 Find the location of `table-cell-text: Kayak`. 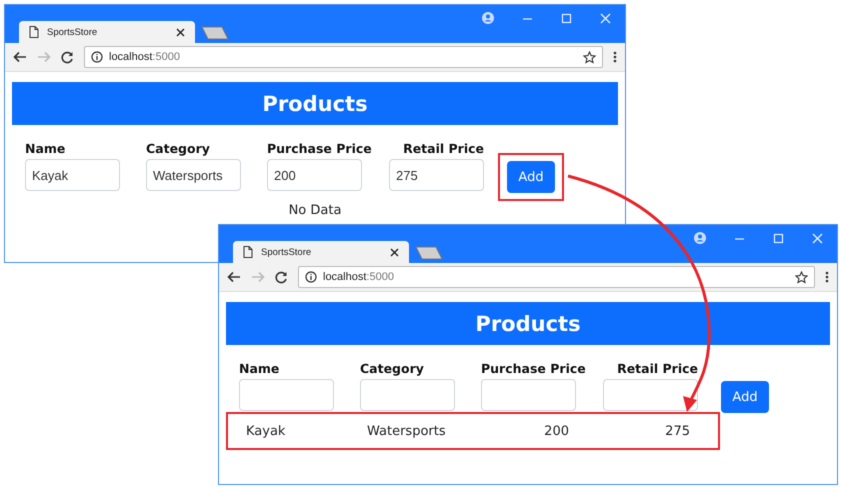

table-cell-text: Kayak is located at coordinates (265, 431).